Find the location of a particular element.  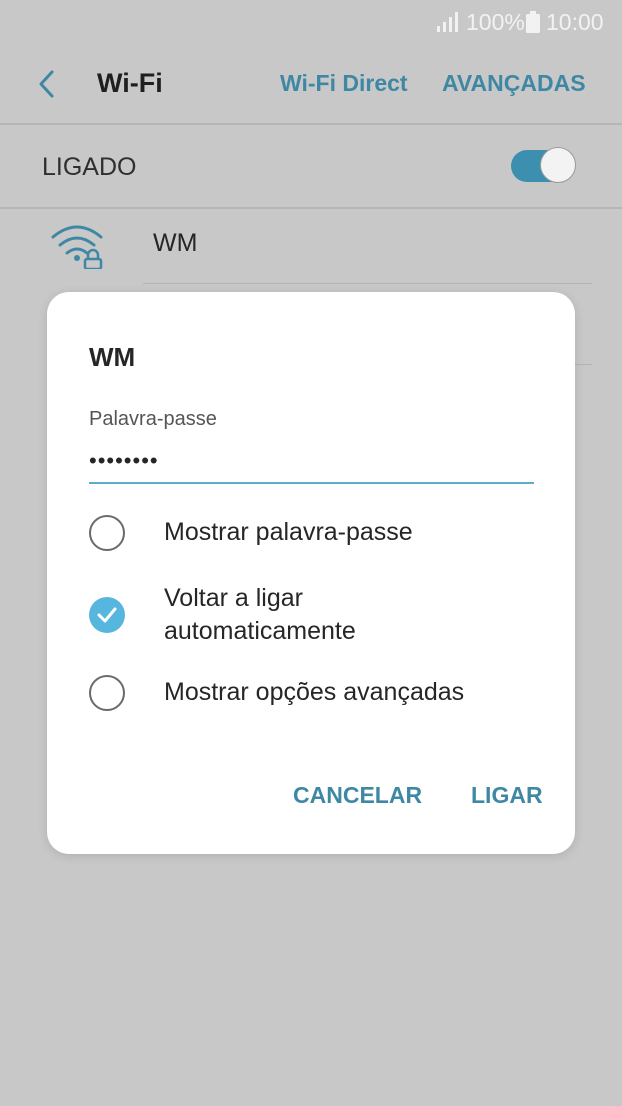

show-password-label: Mostrar palavra-passe is located at coordinates (288, 532).